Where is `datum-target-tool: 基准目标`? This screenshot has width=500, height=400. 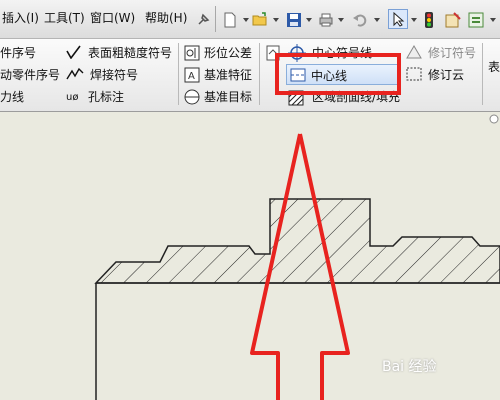 datum-target-tool: 基准目标 is located at coordinates (228, 97).